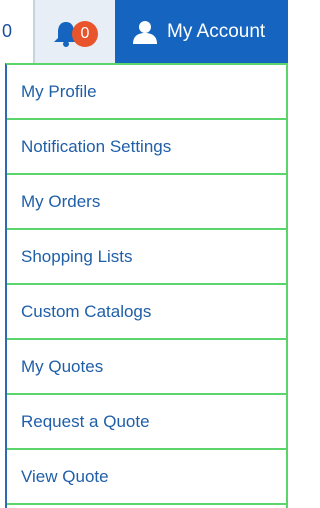 Image resolution: width=320 pixels, height=508 pixels. I want to click on menu-item-request-a-quote: Request a Quote, so click(146, 422).